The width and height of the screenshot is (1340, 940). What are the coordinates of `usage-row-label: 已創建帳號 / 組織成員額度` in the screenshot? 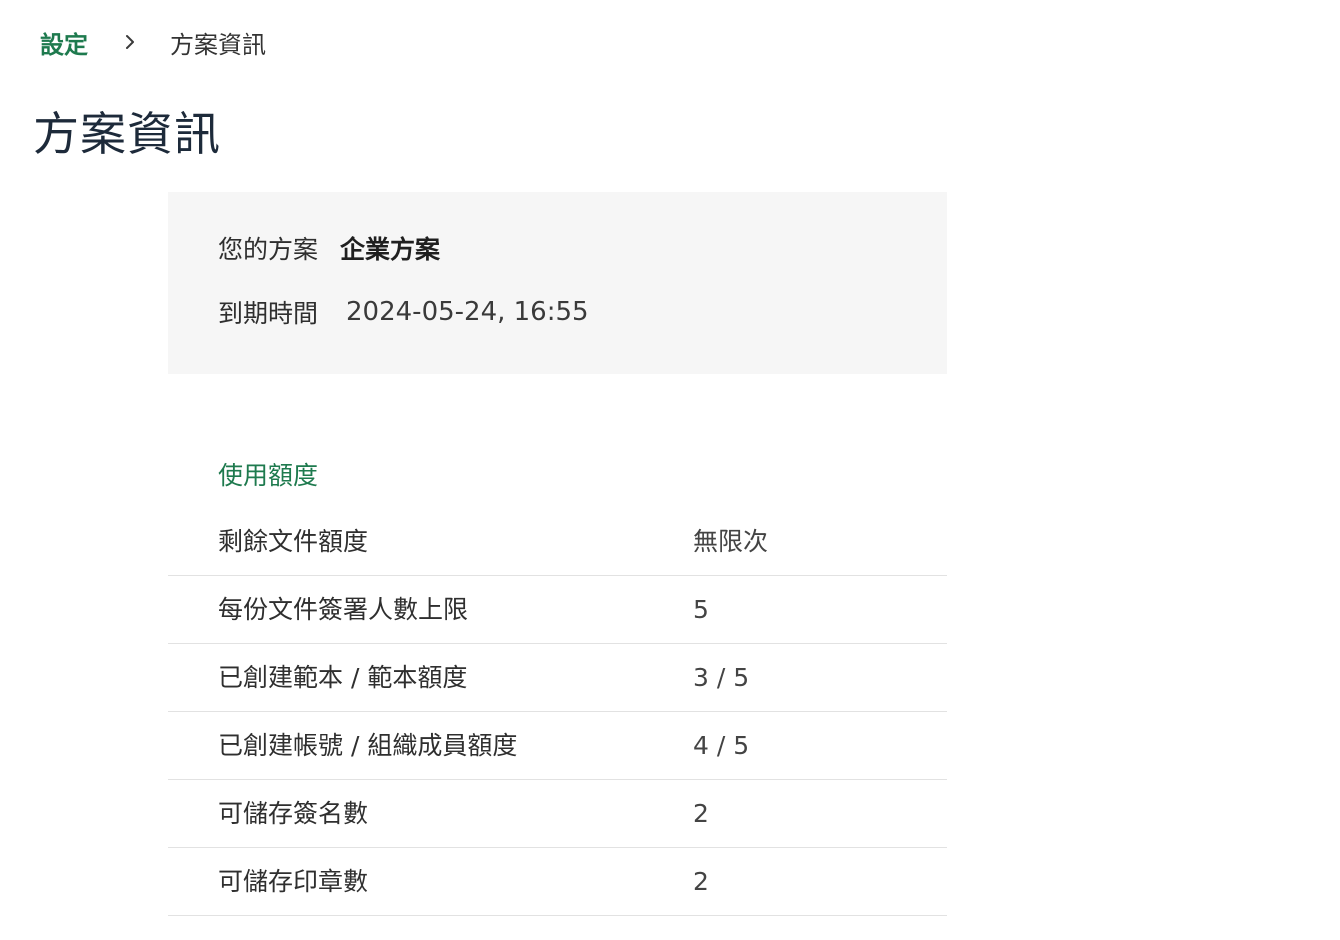 It's located at (368, 745).